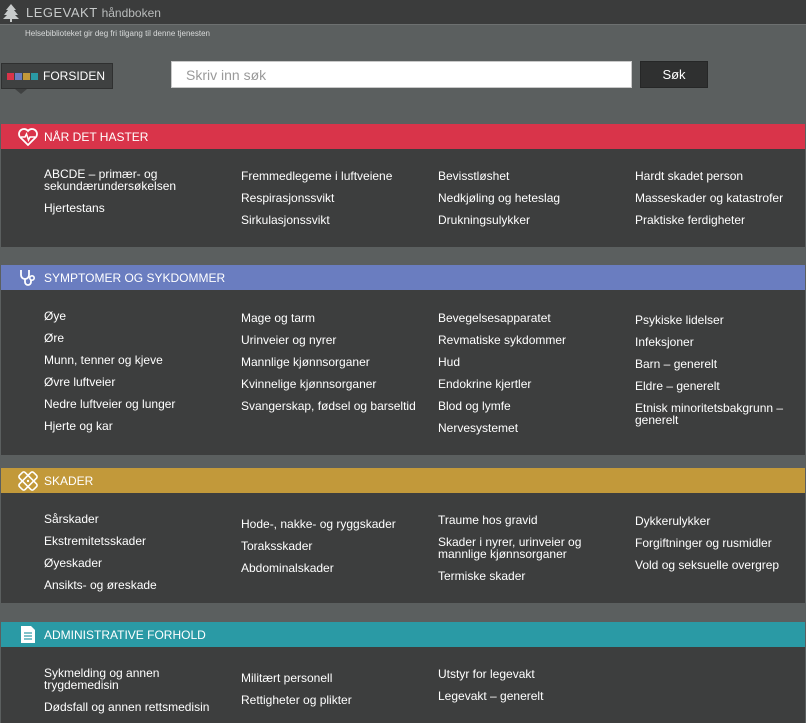 This screenshot has height=723, width=806. Describe the element at coordinates (674, 74) in the screenshot. I see `search-button: Søk` at that location.